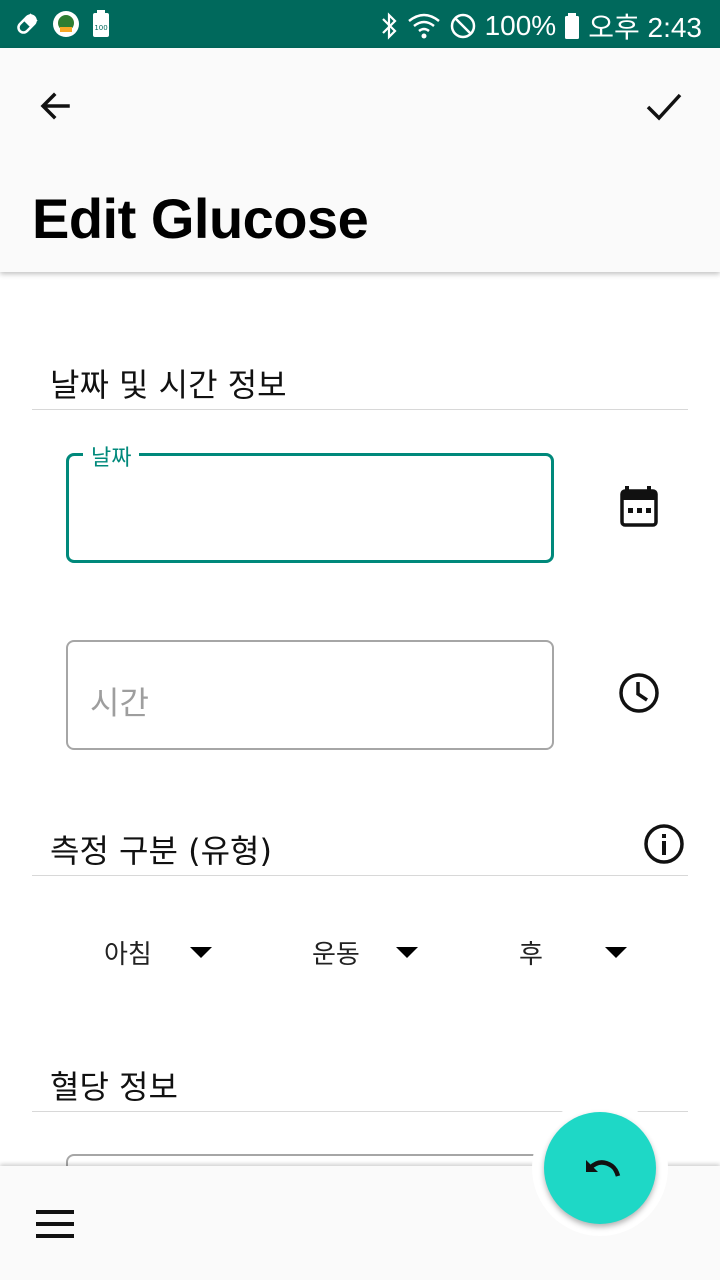 The image size is (720, 1280). Describe the element at coordinates (389, 26) in the screenshot. I see `bluetooth-icon` at that location.